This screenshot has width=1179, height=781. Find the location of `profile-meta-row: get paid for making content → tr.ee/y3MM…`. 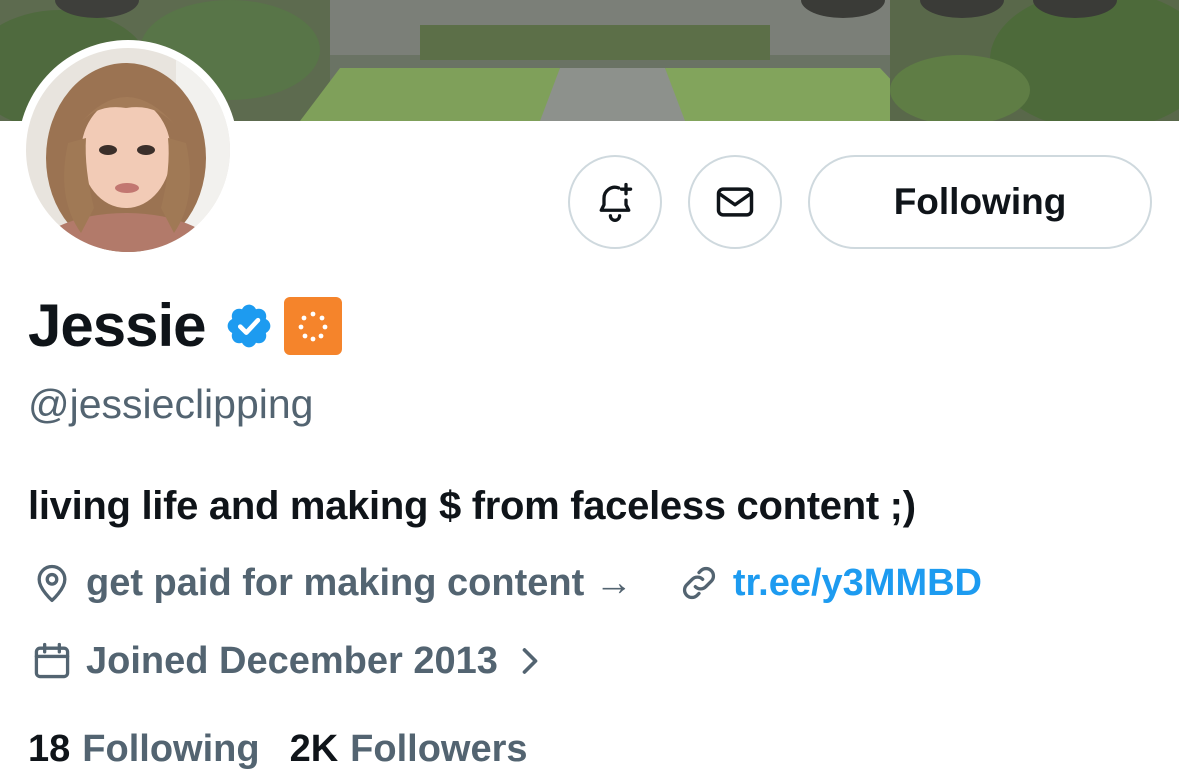

profile-meta-row: get paid for making content → tr.ee/y3MM… is located at coordinates (506, 583).